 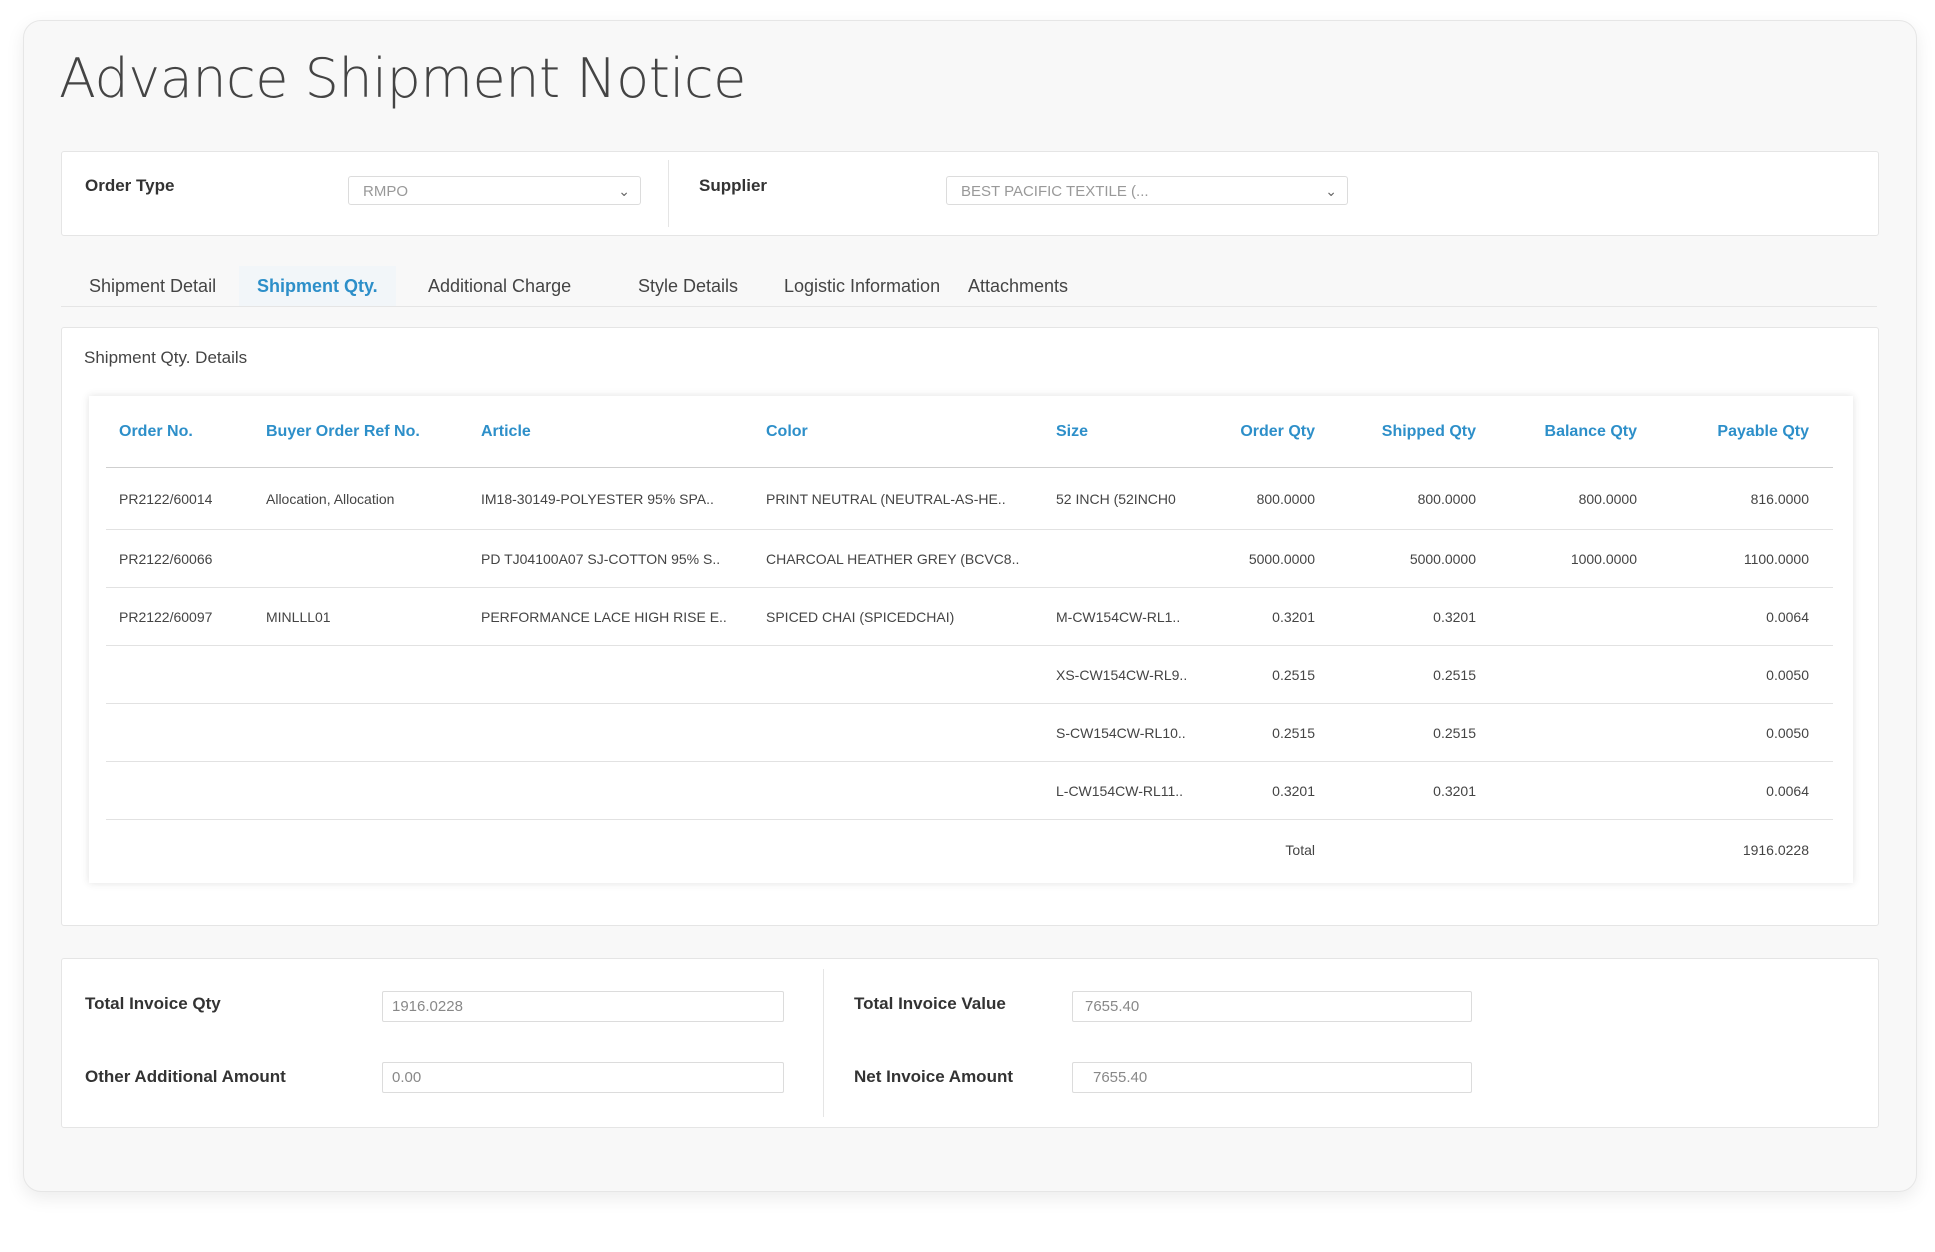 What do you see at coordinates (1419, 558) in the screenshot?
I see `cell-shipped-qty: 5000.0000` at bounding box center [1419, 558].